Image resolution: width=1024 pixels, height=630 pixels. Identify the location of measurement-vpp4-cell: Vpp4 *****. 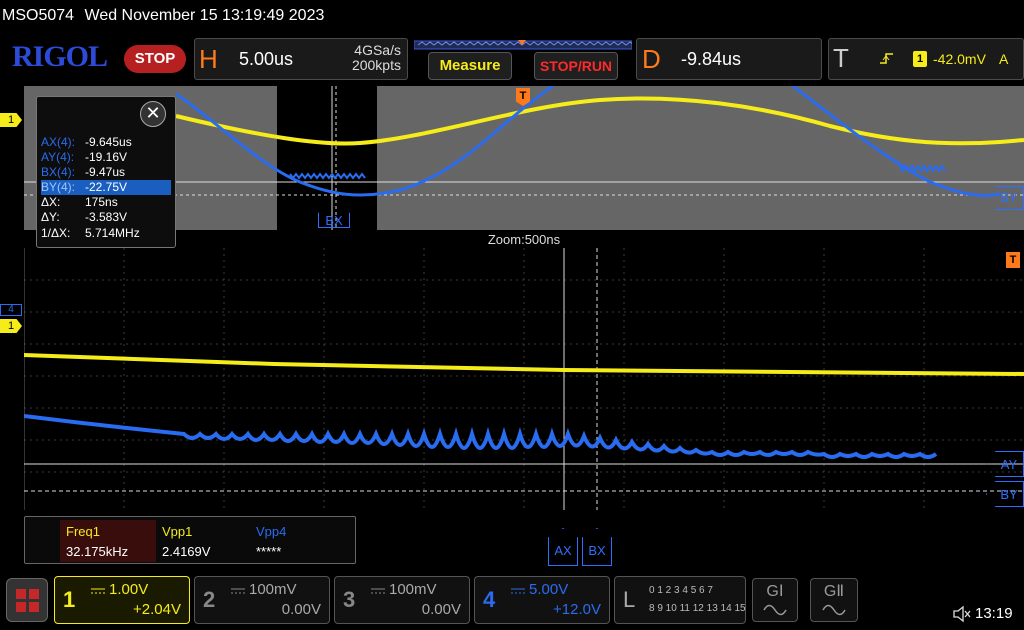
(300, 541).